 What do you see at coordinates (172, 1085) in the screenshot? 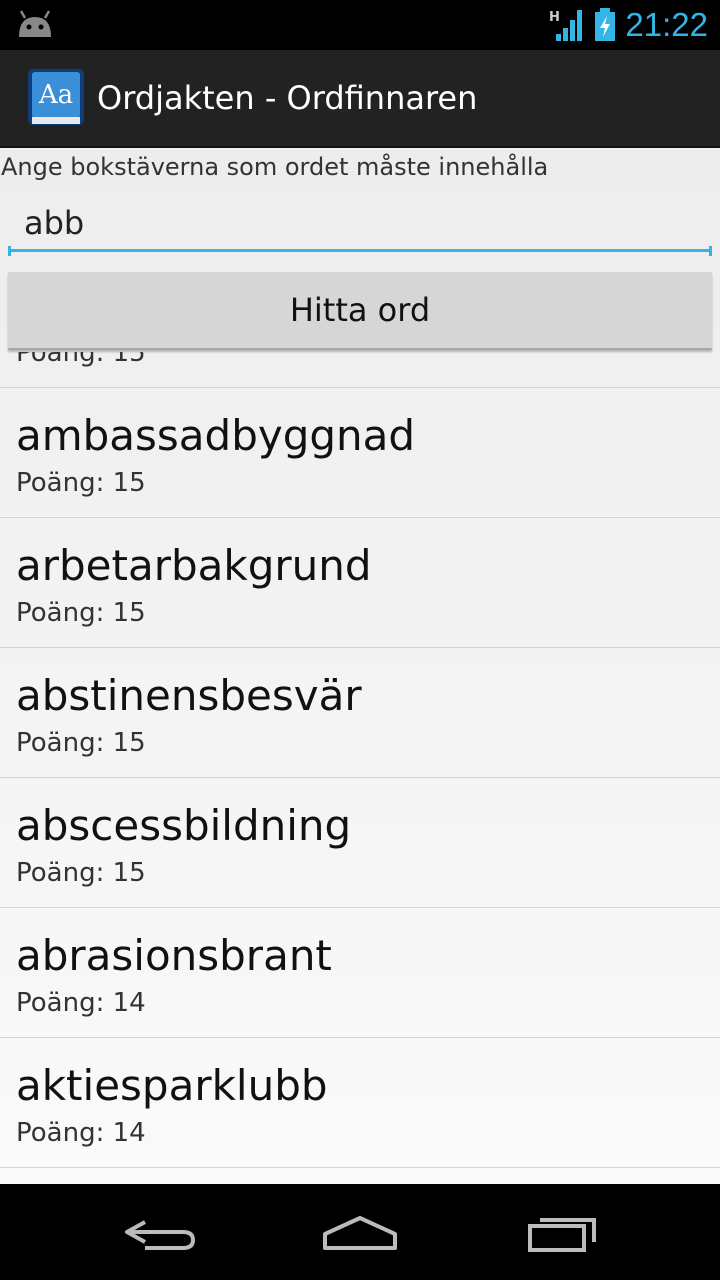
I see `result-word: aktiesparklubb` at bounding box center [172, 1085].